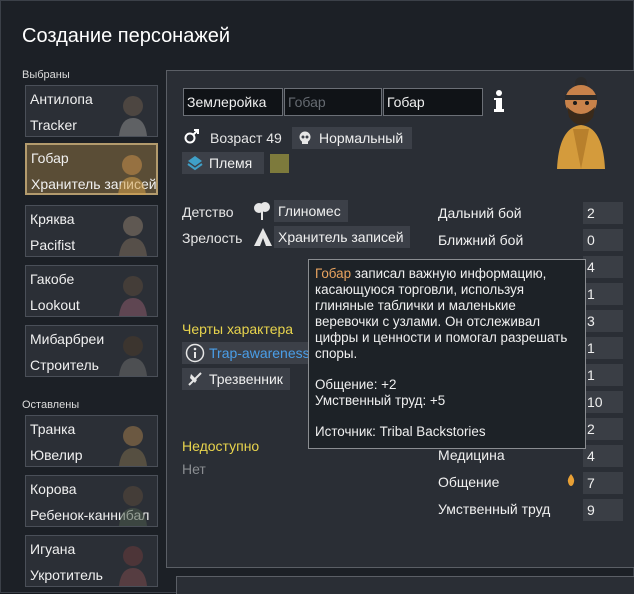  What do you see at coordinates (603, 402) in the screenshot?
I see `skill-value: 10` at bounding box center [603, 402].